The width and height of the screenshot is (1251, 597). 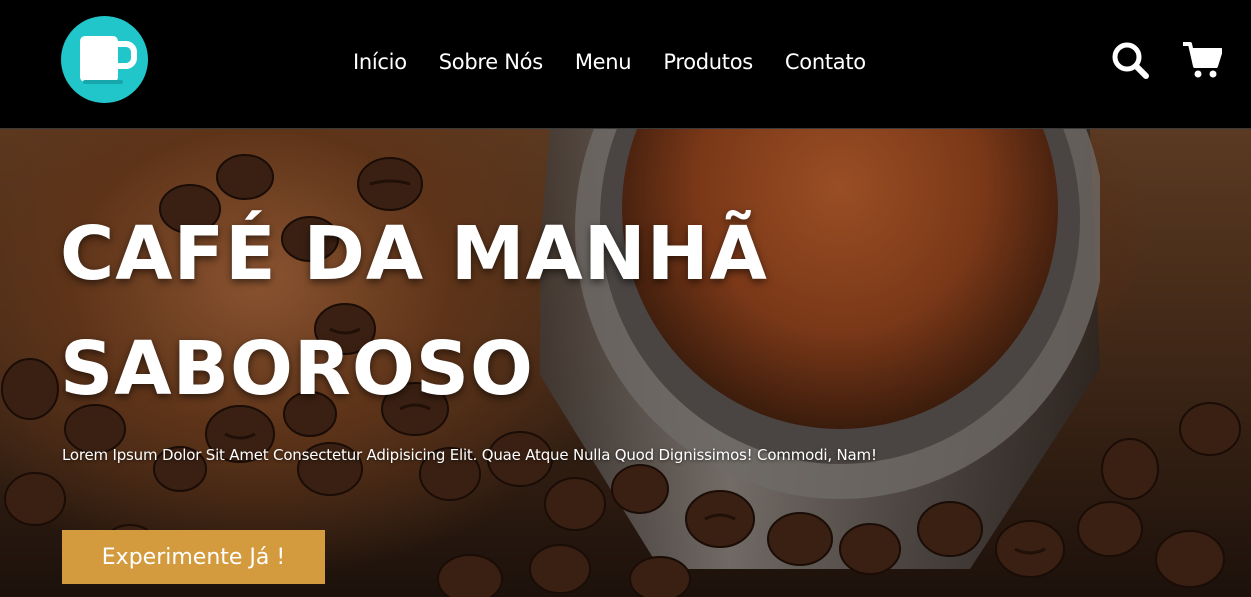 What do you see at coordinates (825, 62) in the screenshot?
I see `nav-link-contato: Contato` at bounding box center [825, 62].